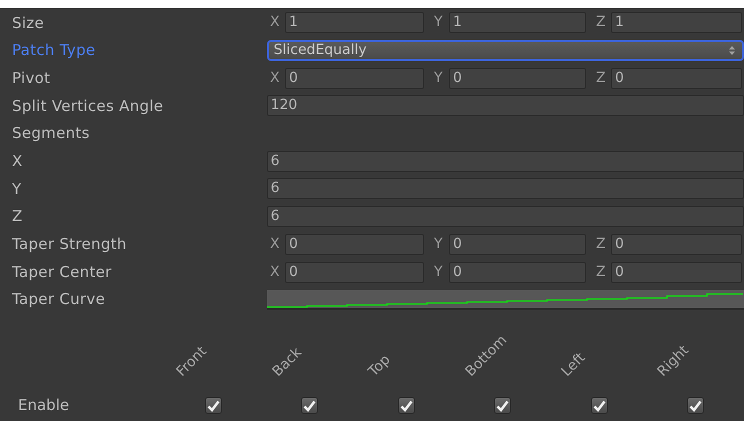 This screenshot has width=744, height=421. Describe the element at coordinates (31, 78) in the screenshot. I see `property-label: Pivot` at that location.